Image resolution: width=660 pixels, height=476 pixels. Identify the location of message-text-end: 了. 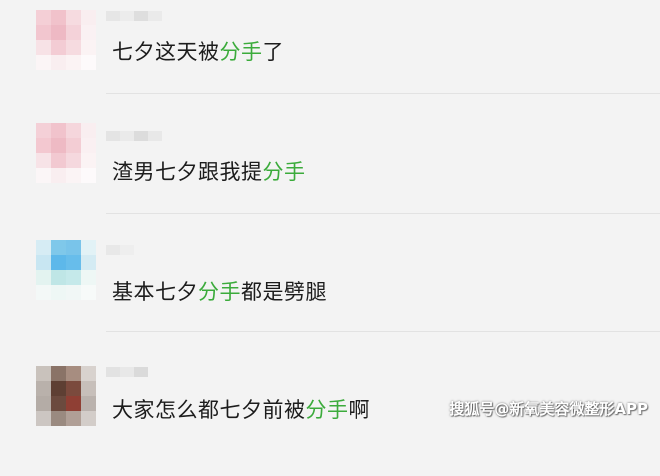
(273, 52).